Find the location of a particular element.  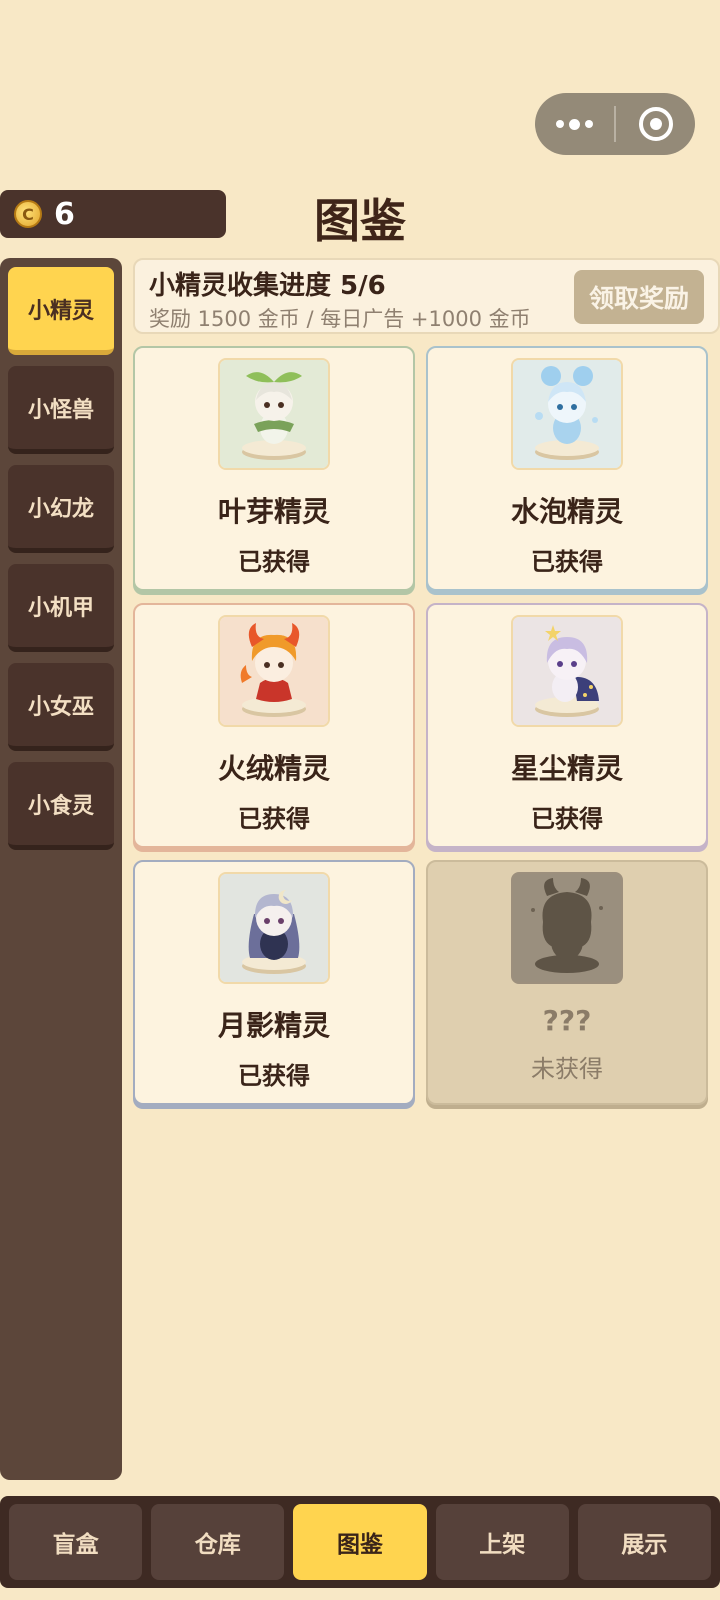

progress-title: 小精灵收集进度 5/6 is located at coordinates (267, 286).